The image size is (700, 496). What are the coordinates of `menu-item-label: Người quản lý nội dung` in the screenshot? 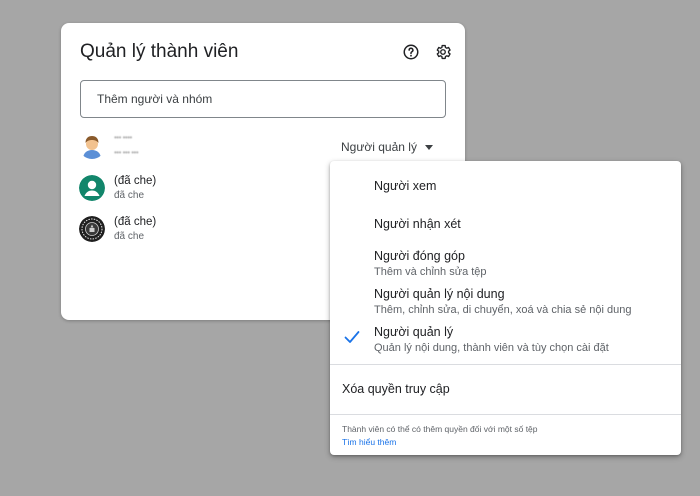 It's located at (439, 294).